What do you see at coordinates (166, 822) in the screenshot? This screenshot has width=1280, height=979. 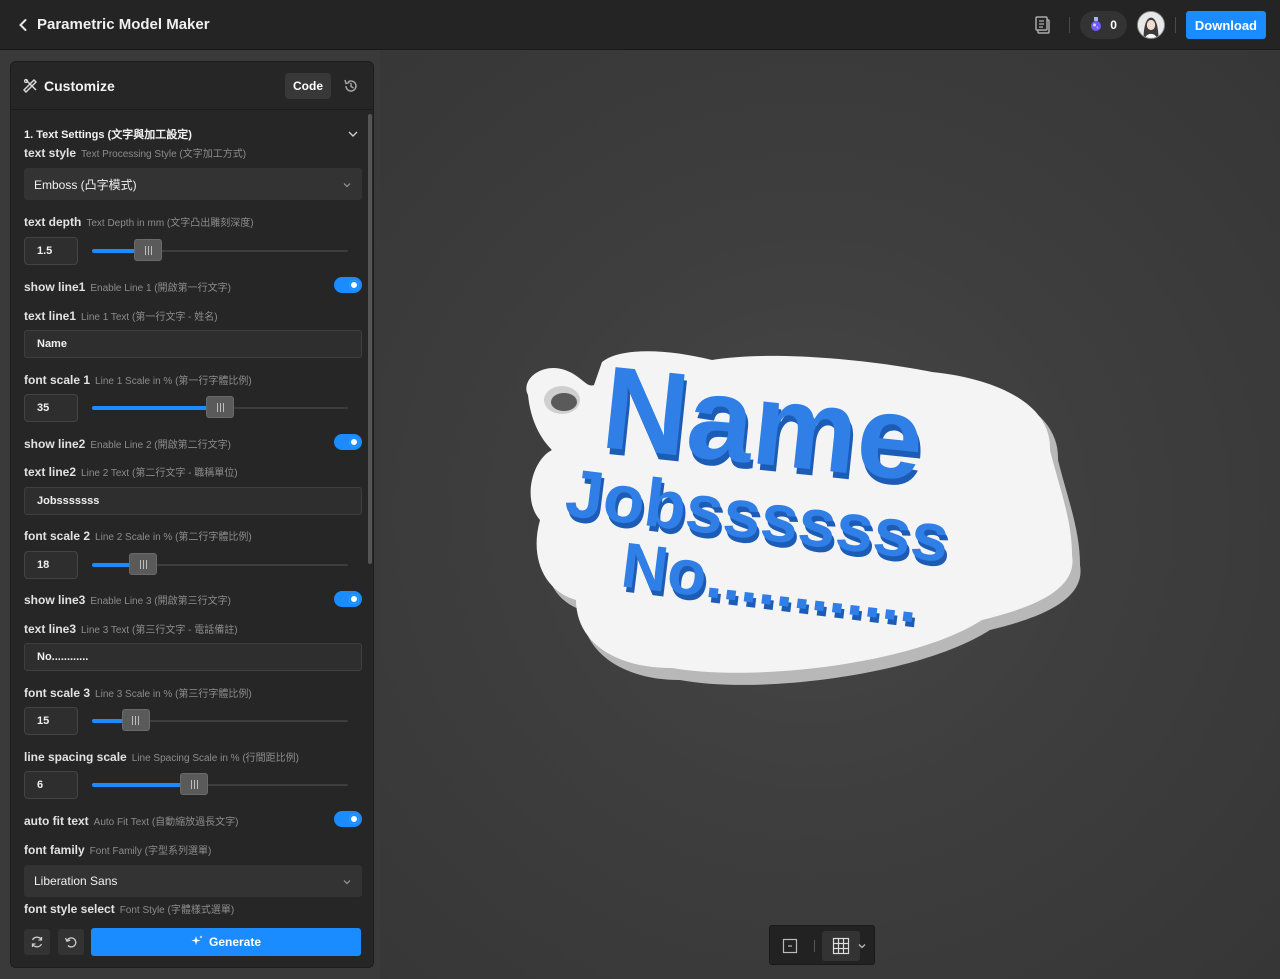 I see `field-description: Auto Fit Text (自動縮放過長文字)` at bounding box center [166, 822].